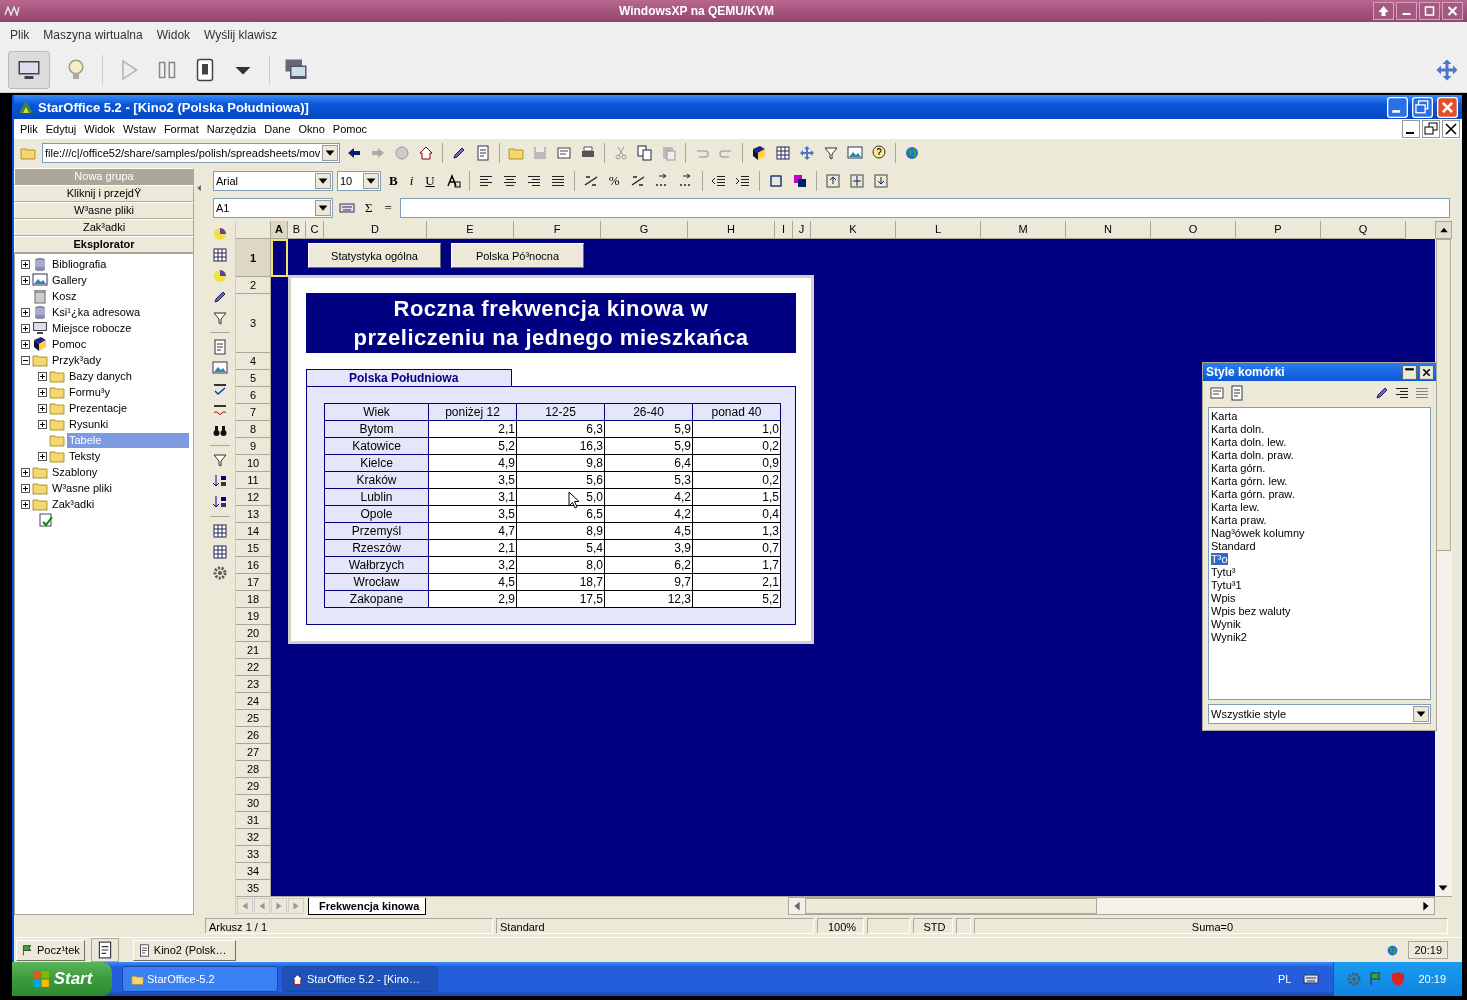 This screenshot has width=1467, height=1000. What do you see at coordinates (951, 906) in the screenshot?
I see `scrollbar-thumb` at bounding box center [951, 906].